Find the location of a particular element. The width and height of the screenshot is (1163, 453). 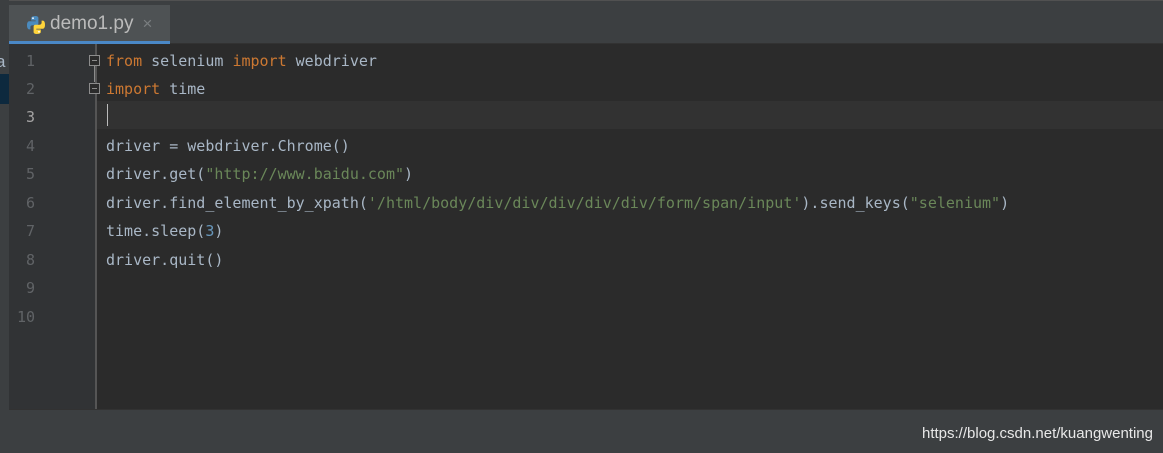

code-token: "selenium" is located at coordinates (955, 203).